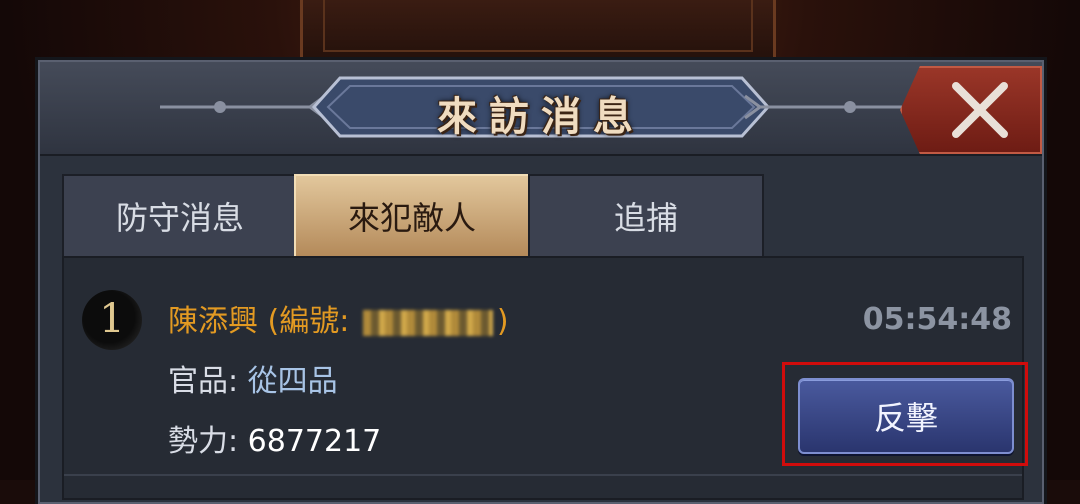 The height and width of the screenshot is (504, 1080). I want to click on tab-defense-messages: 防守消息, so click(180, 216).